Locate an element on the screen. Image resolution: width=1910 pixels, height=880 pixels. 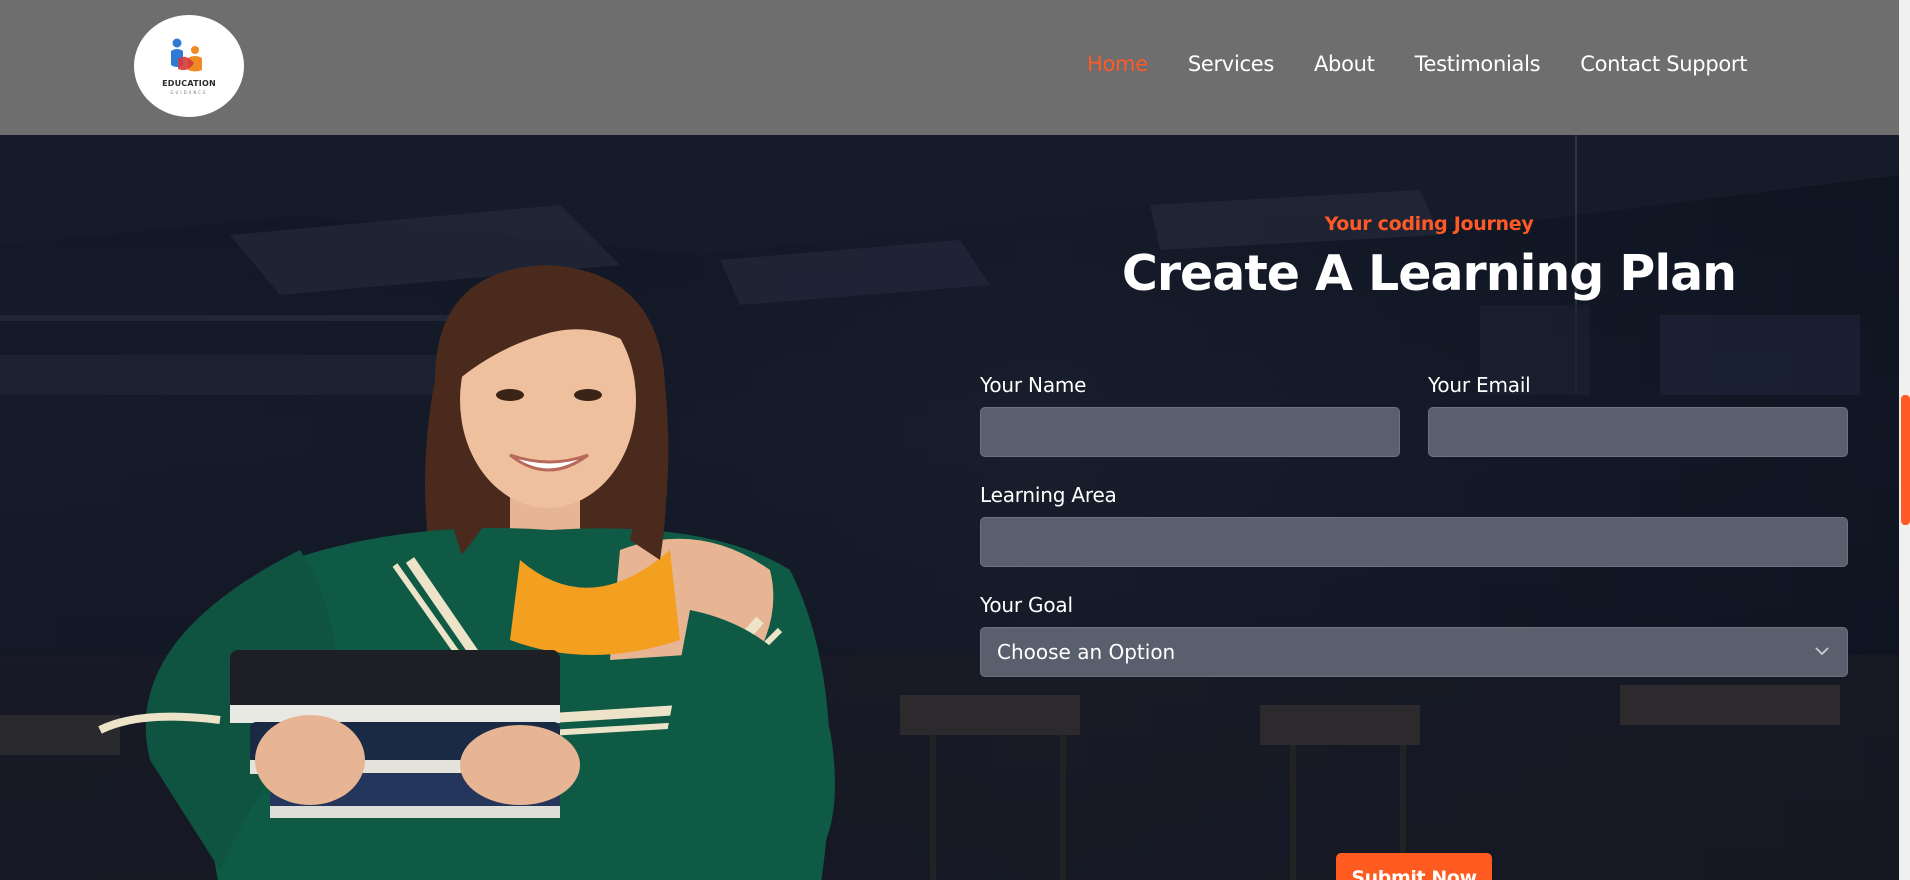
nav-contact-support: Contact Support is located at coordinates (1663, 64).